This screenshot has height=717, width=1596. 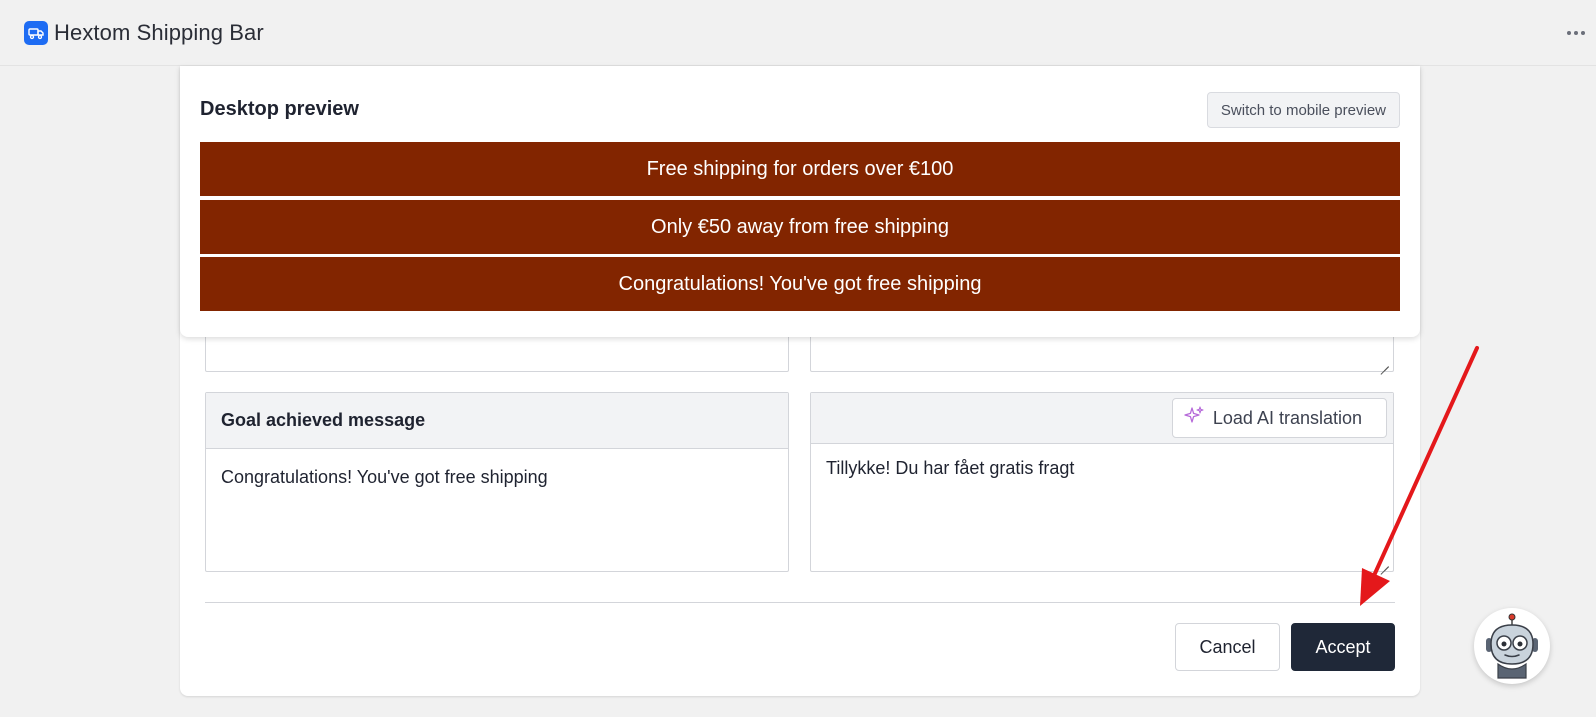 What do you see at coordinates (800, 227) in the screenshot?
I see `shipping-bar-progress: Only €50 away from free shipping` at bounding box center [800, 227].